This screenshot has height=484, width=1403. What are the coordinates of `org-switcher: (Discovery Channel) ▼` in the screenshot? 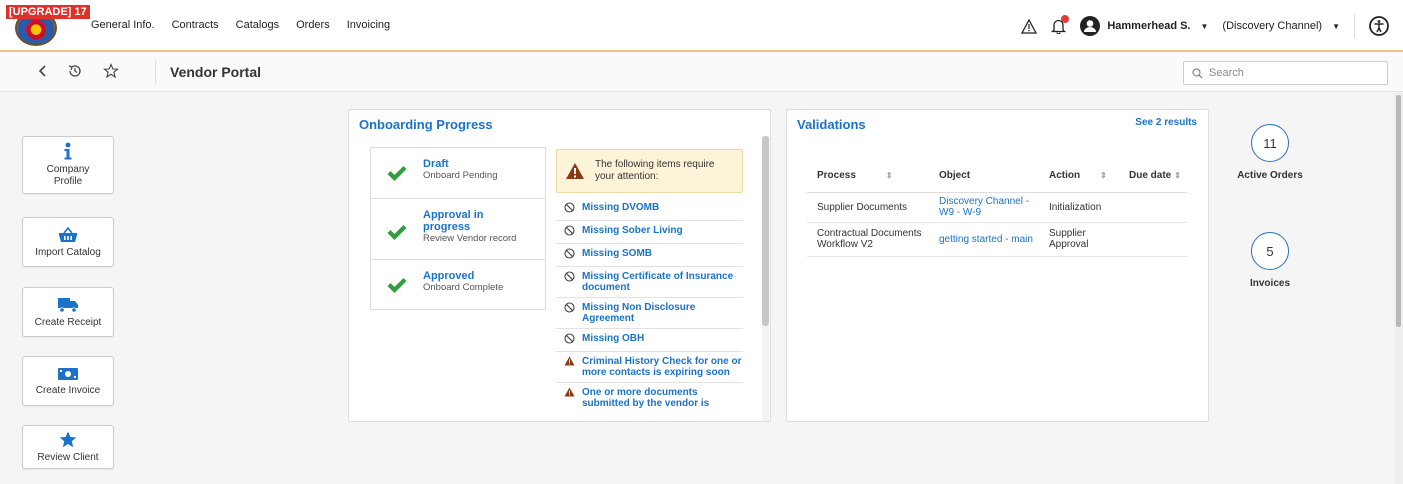 It's located at (1281, 26).